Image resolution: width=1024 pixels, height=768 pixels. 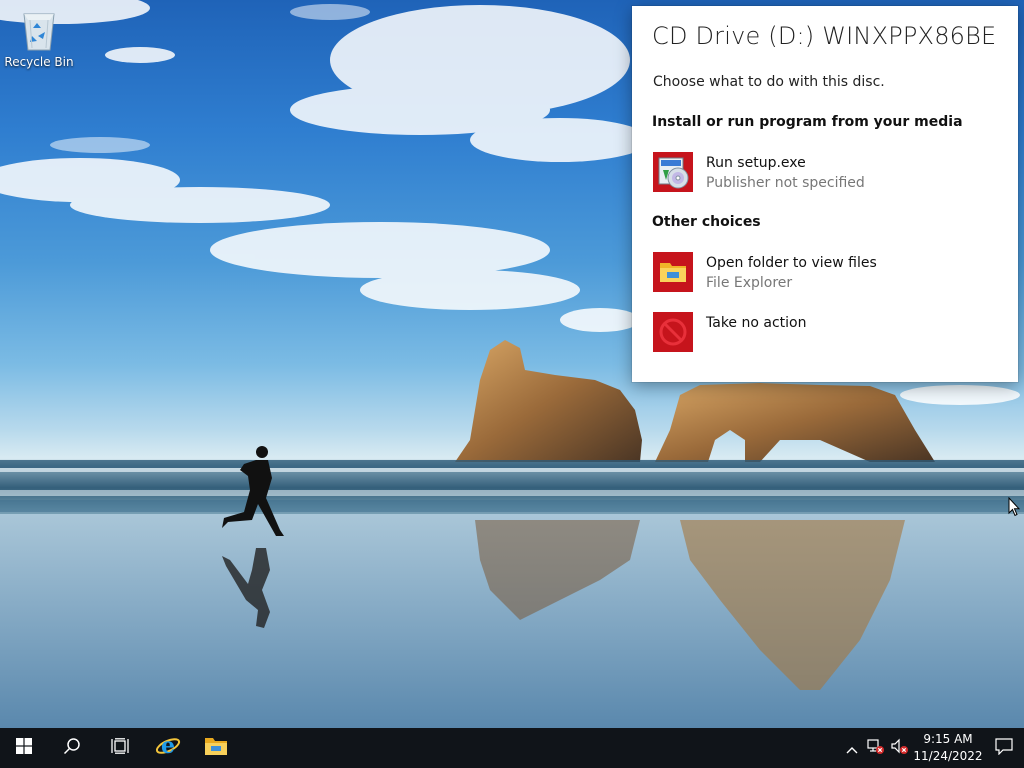 I want to click on action-center-button, so click(x=1004, y=748).